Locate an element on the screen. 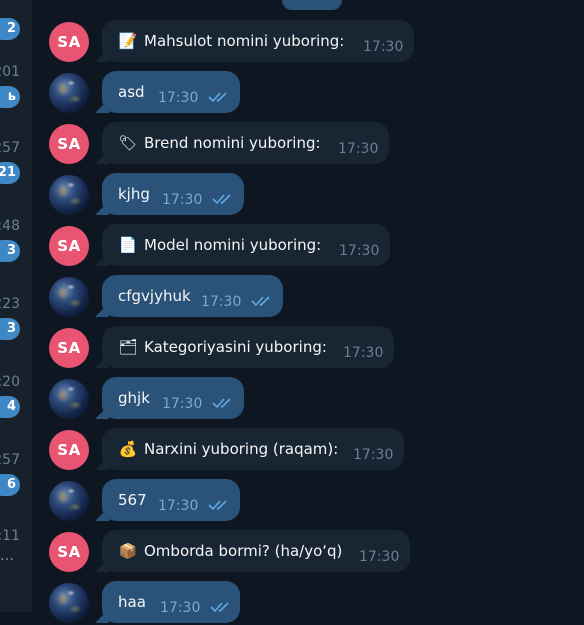  message-row: SA 📦 Omborda bormi? (ha/yo‘q) 17:30 is located at coordinates (308, 552).